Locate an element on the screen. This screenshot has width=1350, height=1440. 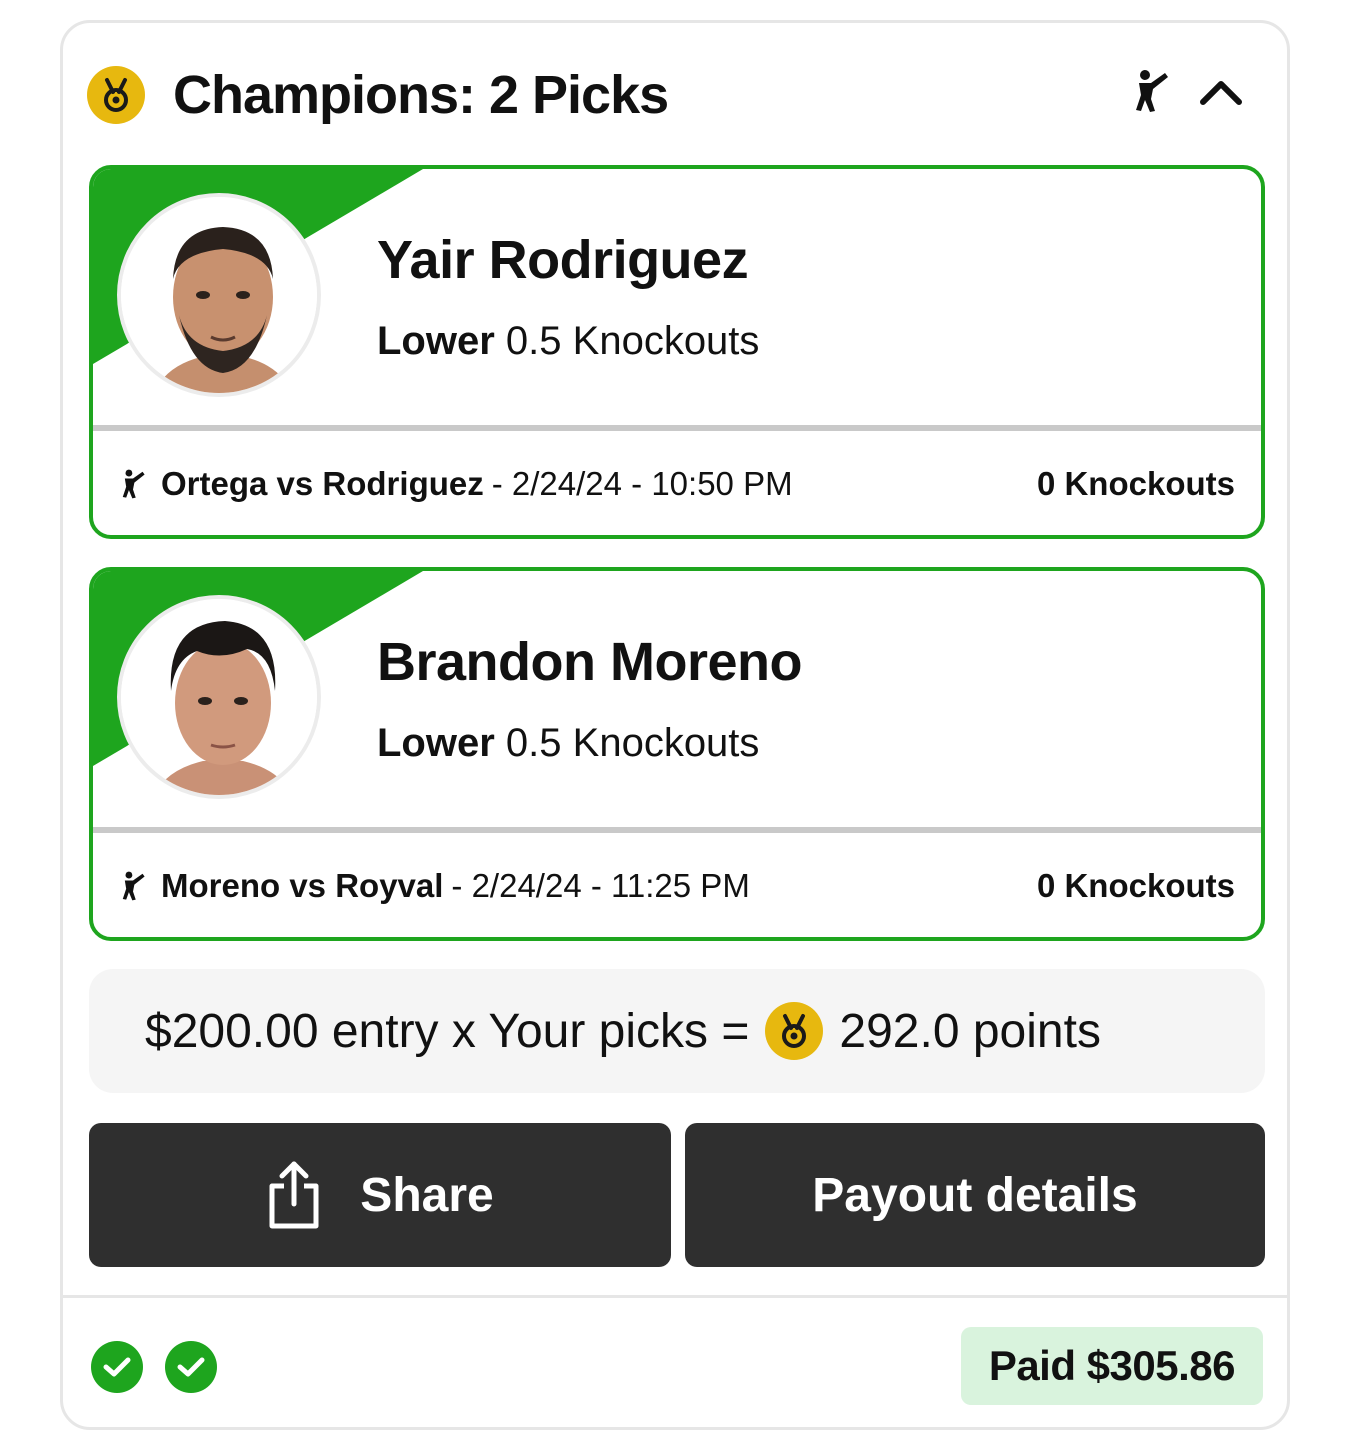
payout-details-label: Payout details is located at coordinates (975, 1195).